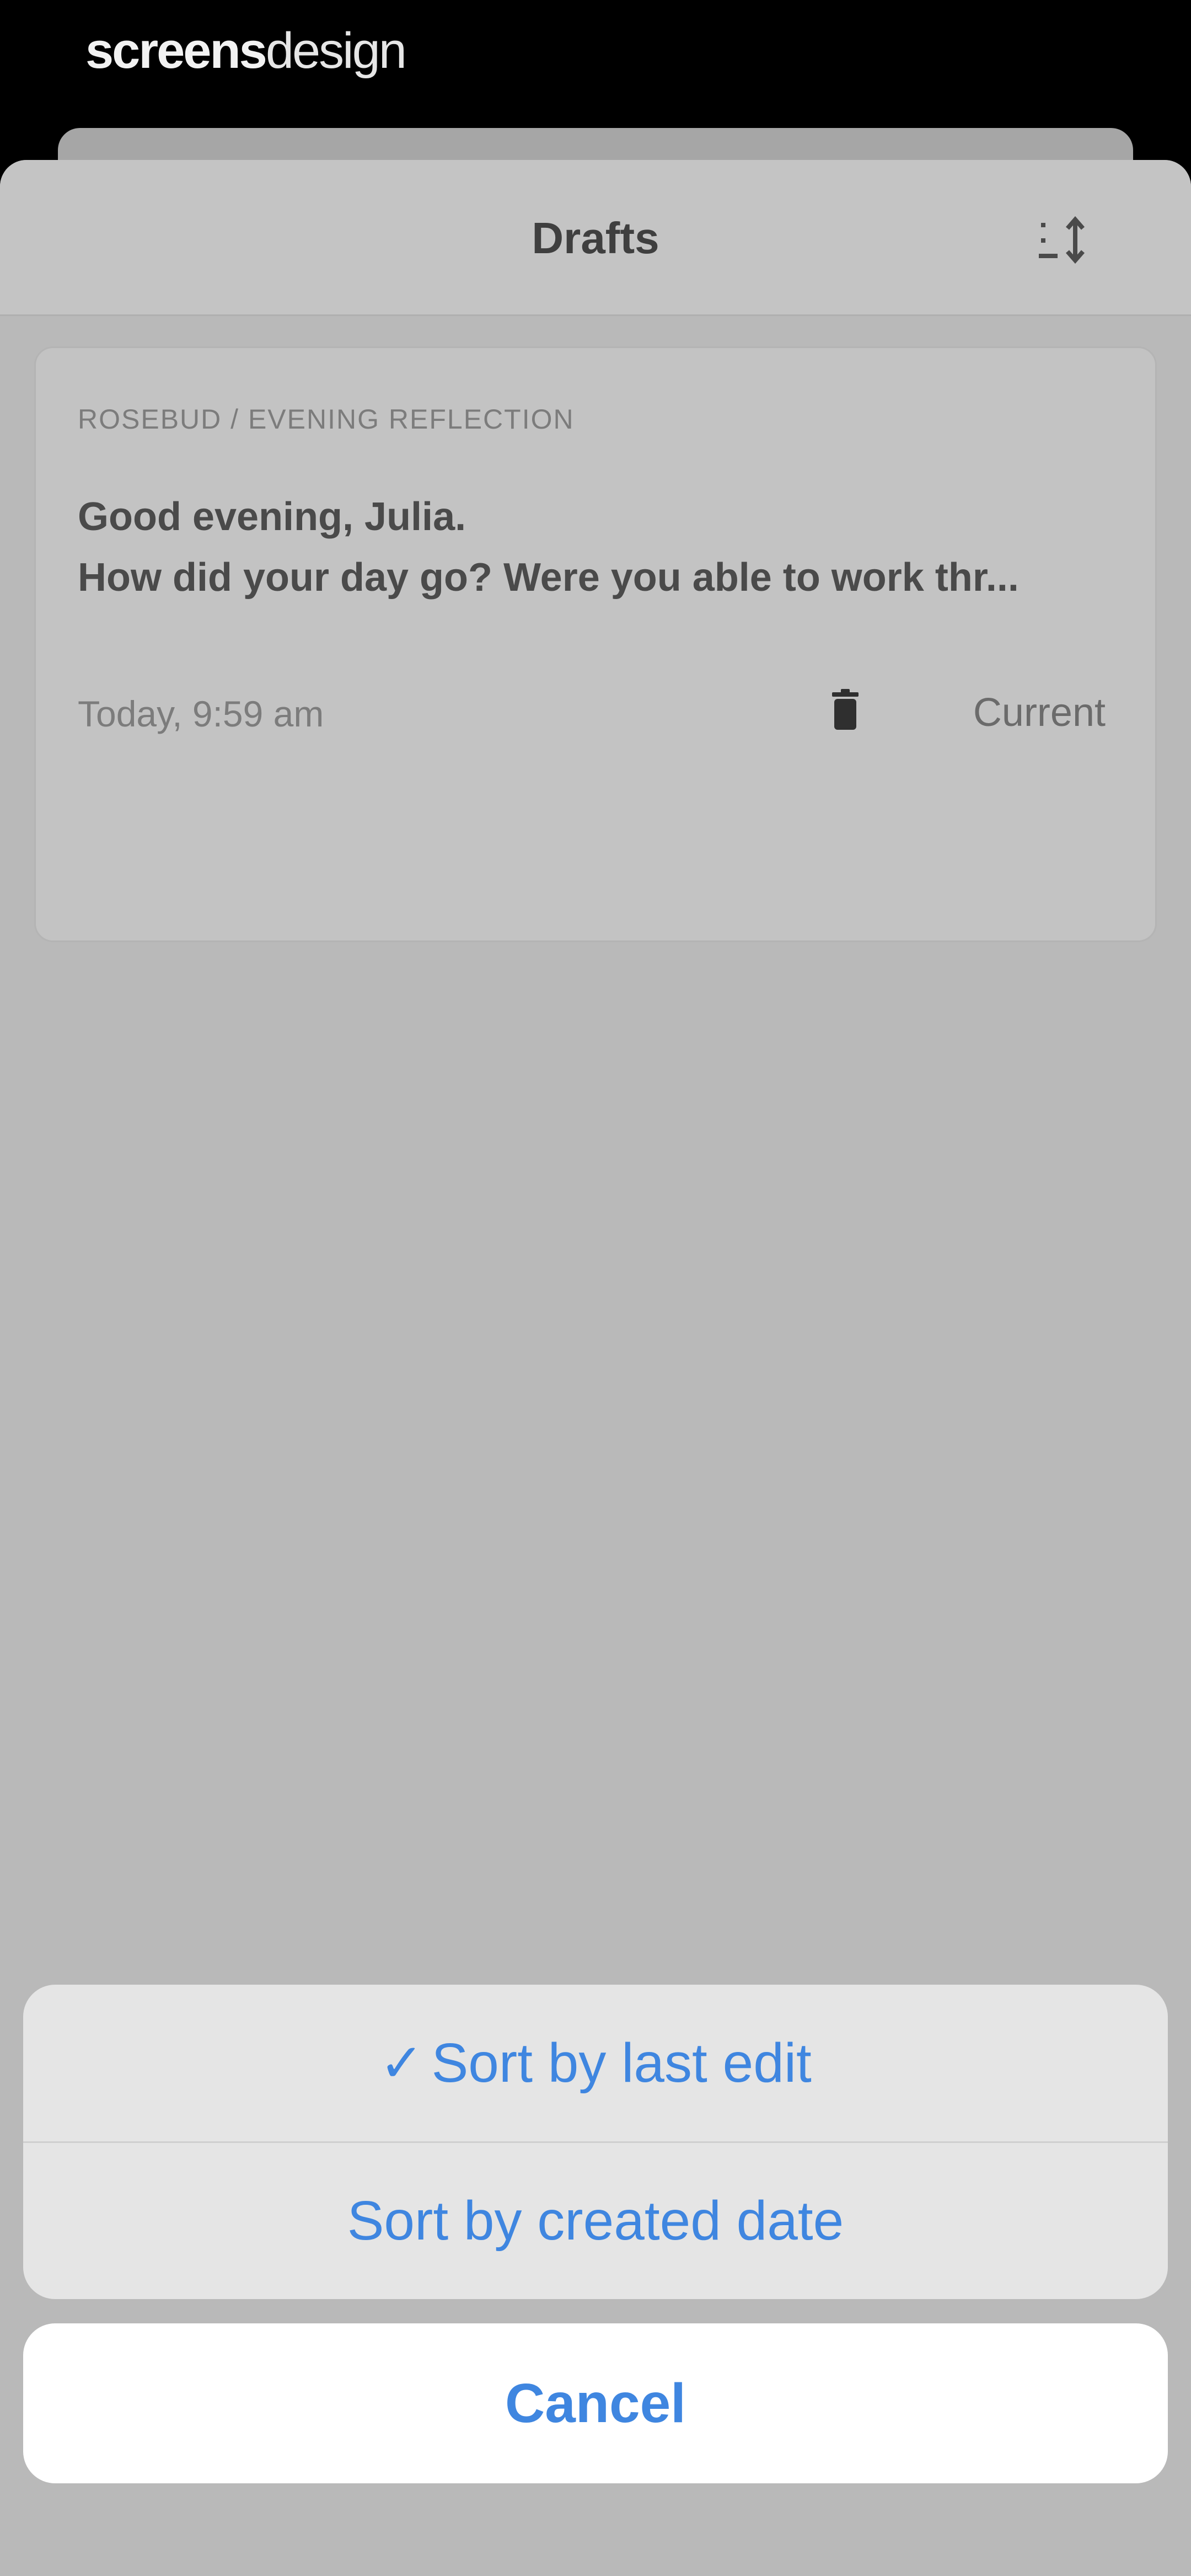 Image resolution: width=1191 pixels, height=2576 pixels. I want to click on page-title: Drafts, so click(595, 238).